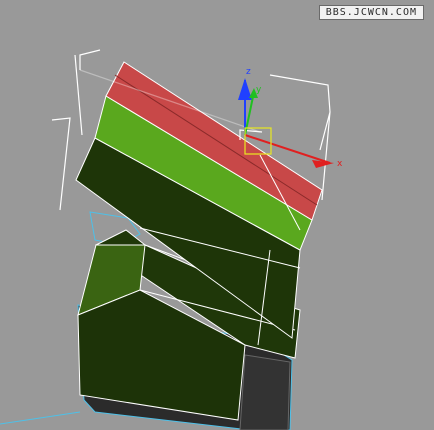  I want to click on transform-gizmo: z y x, so click(290, 118).